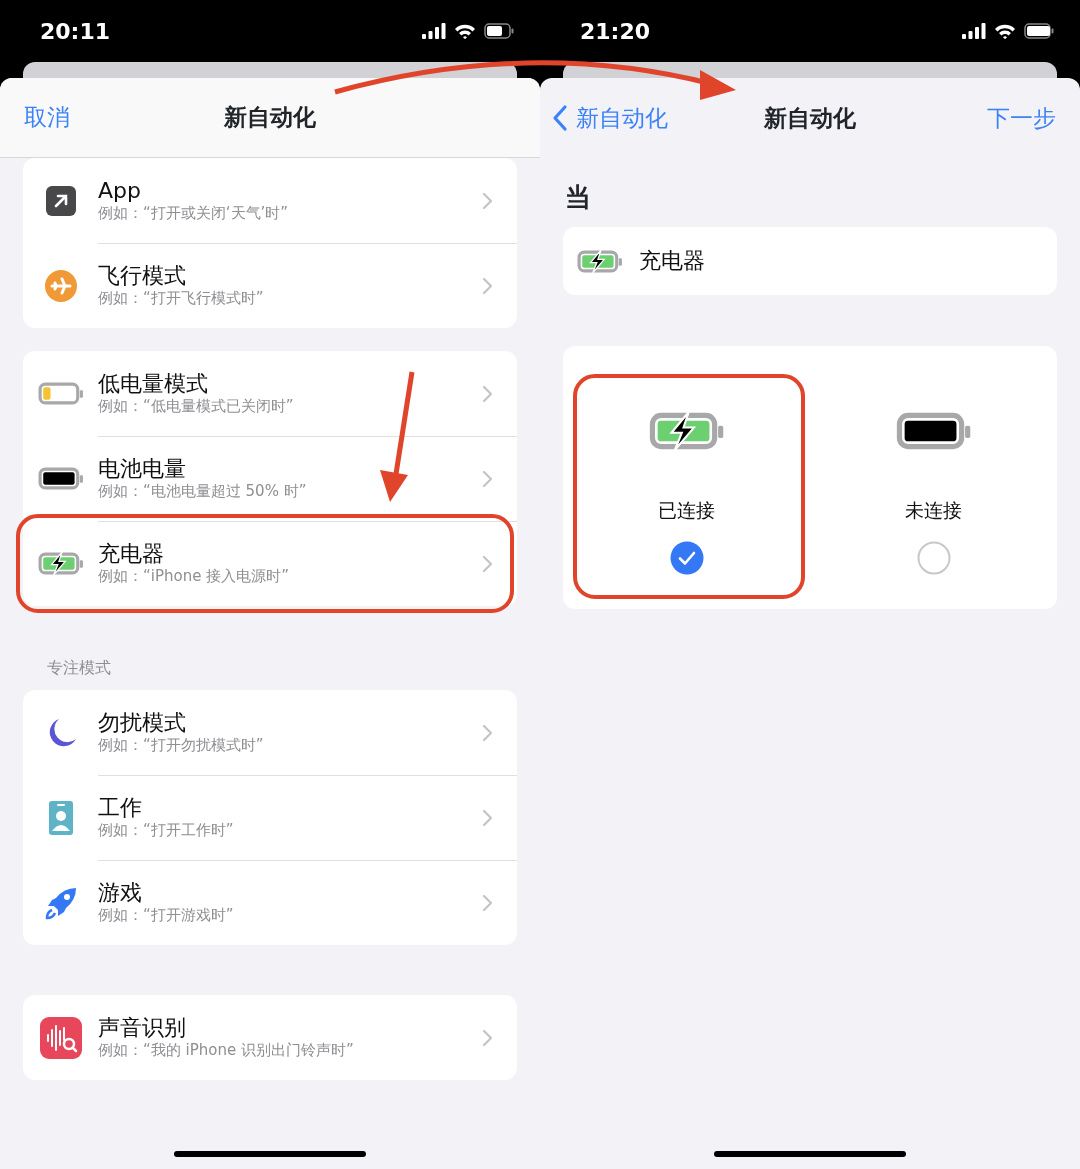 The image size is (1080, 1169). I want to click on row-subtitle: 例如：“打开游戏时”, so click(166, 916).